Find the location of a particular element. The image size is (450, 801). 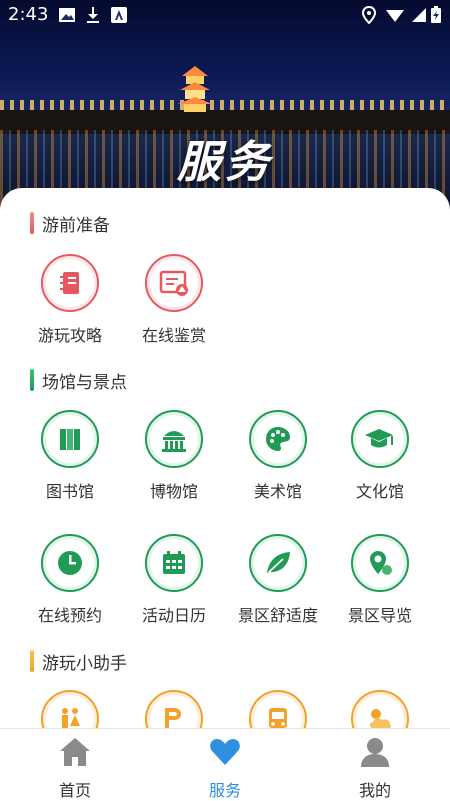

books-icon is located at coordinates (70, 439).